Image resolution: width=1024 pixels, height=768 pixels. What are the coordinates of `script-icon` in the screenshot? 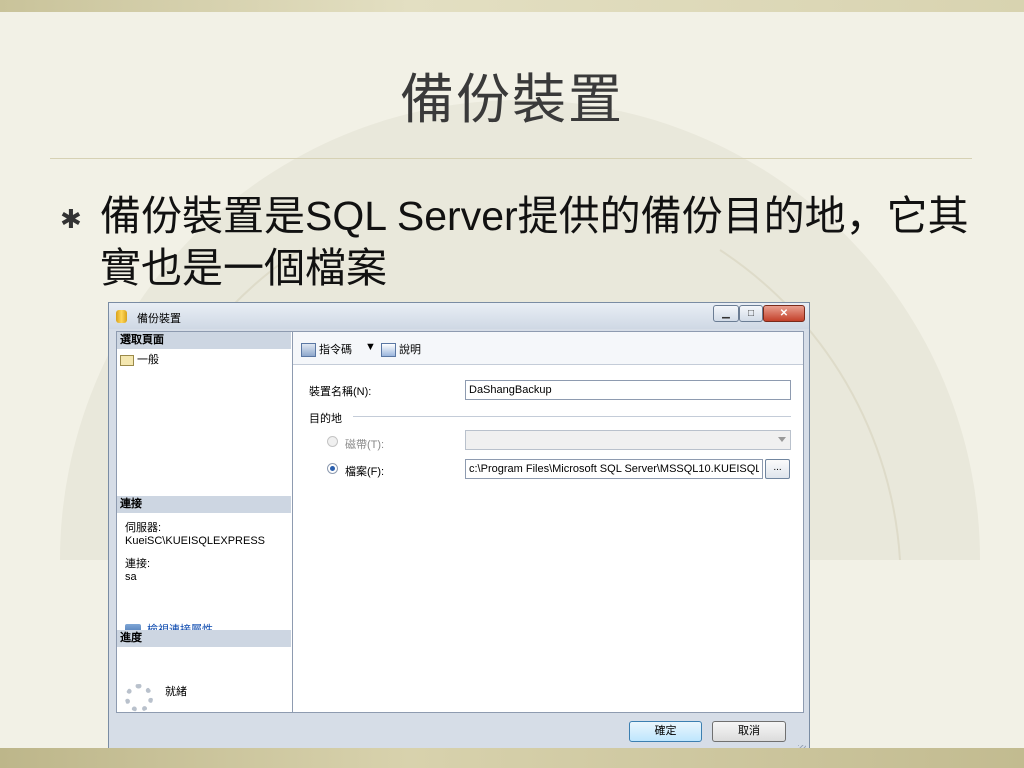 It's located at (308, 350).